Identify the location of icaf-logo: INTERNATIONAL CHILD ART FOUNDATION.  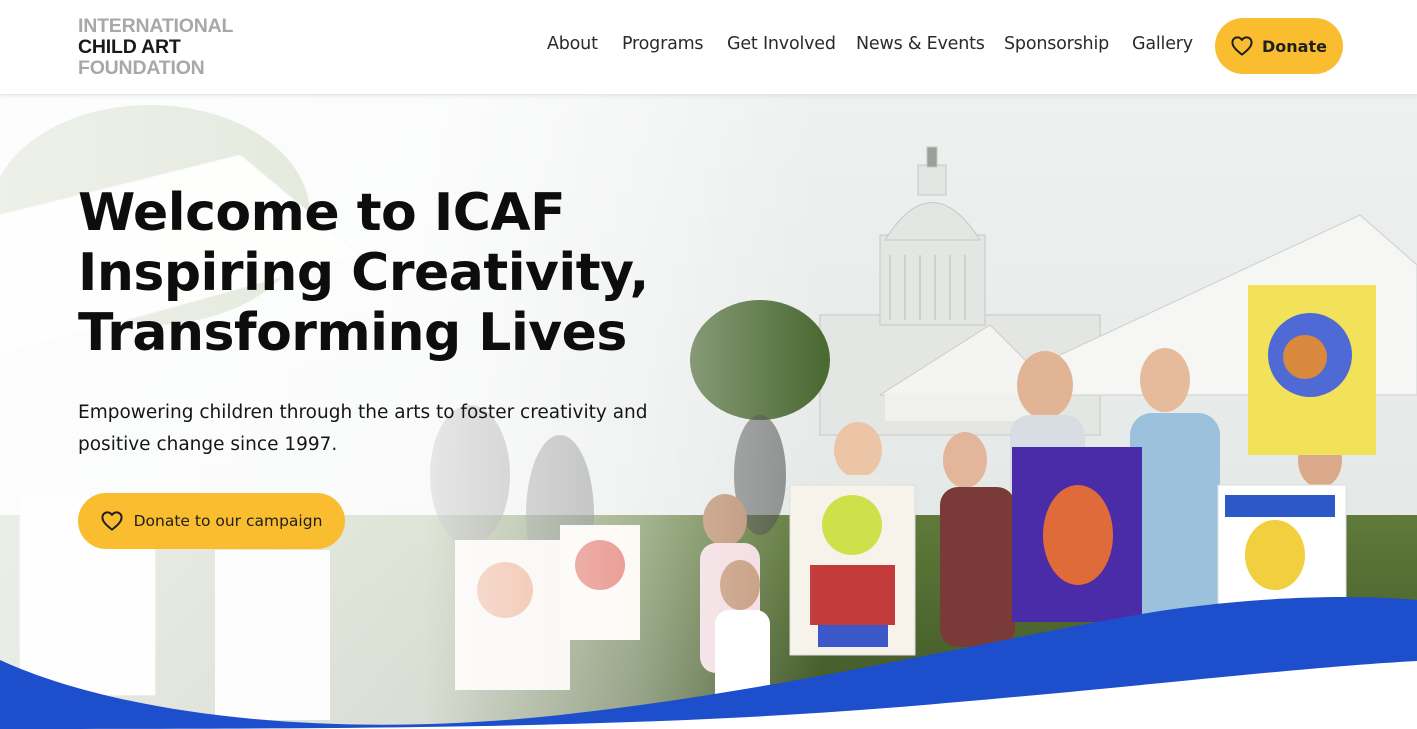
(155, 47).